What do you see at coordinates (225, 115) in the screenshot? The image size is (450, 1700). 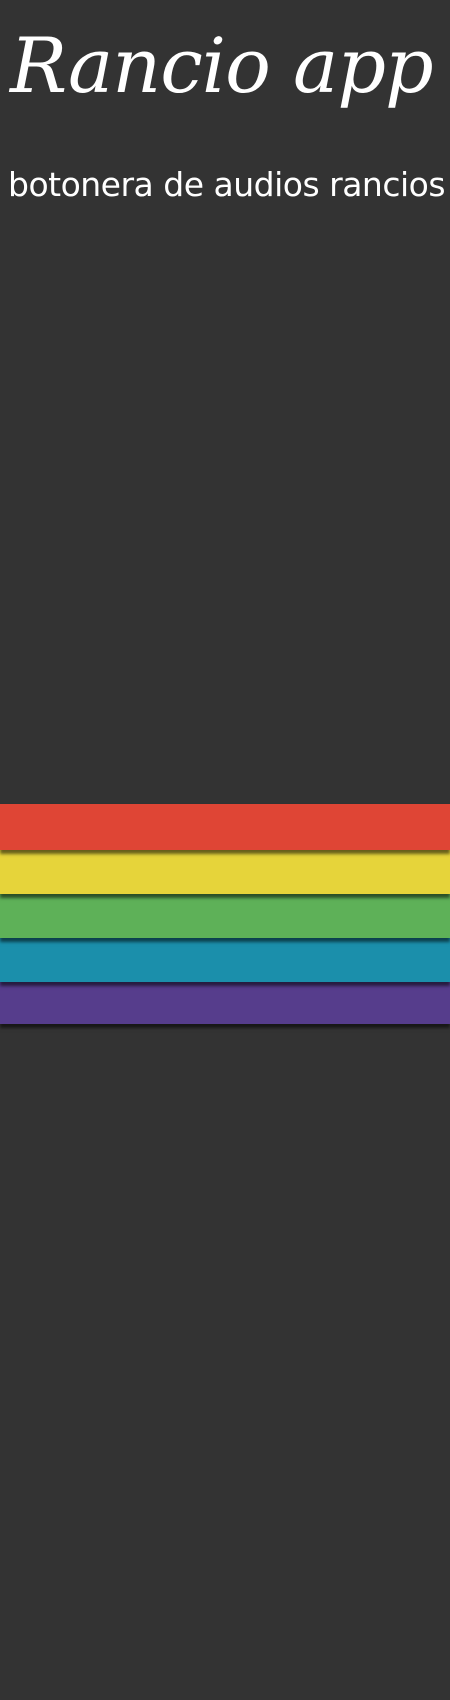 I see `app-header: Rancio app botonera de audios rancios` at bounding box center [225, 115].